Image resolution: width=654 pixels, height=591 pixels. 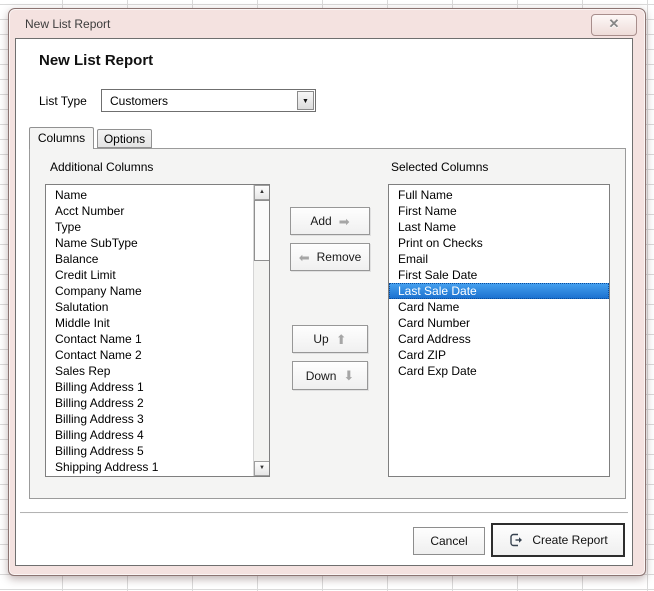 I want to click on list-item: Print on Checks, so click(x=499, y=243).